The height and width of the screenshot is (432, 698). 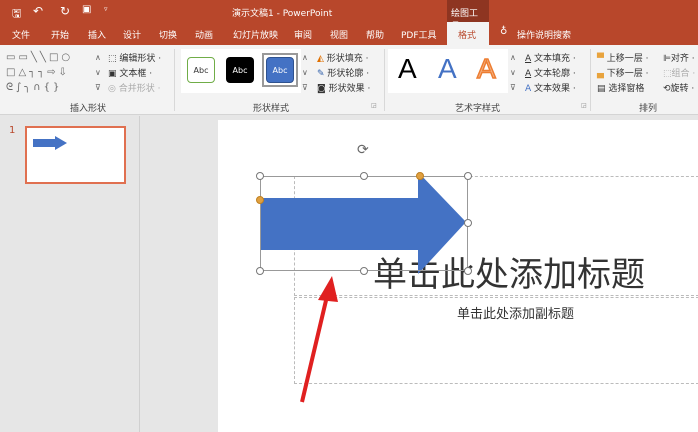 What do you see at coordinates (467, 34) in the screenshot?
I see `tab-format: 格式` at bounding box center [467, 34].